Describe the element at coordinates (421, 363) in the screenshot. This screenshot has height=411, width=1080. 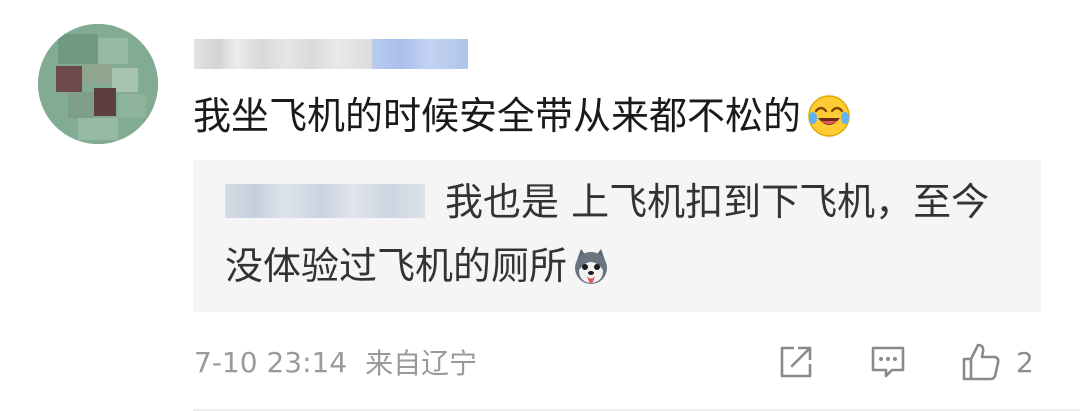
I see `comment-location: 来自辽宁` at that location.